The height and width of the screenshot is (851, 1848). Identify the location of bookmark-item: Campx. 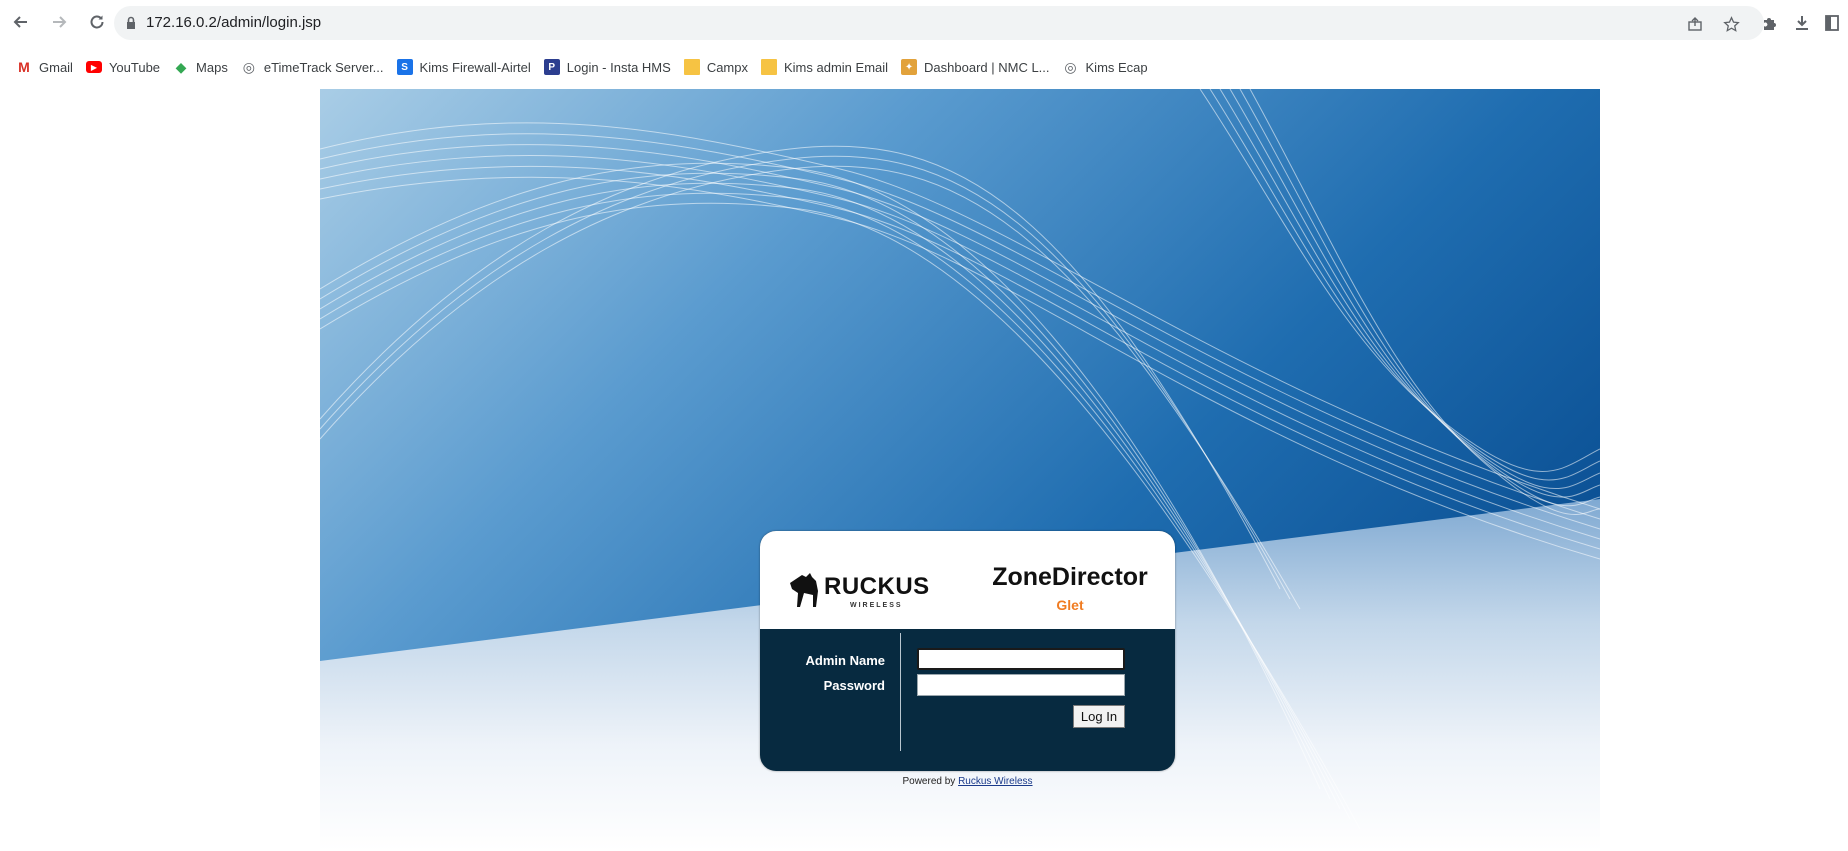
(718, 67).